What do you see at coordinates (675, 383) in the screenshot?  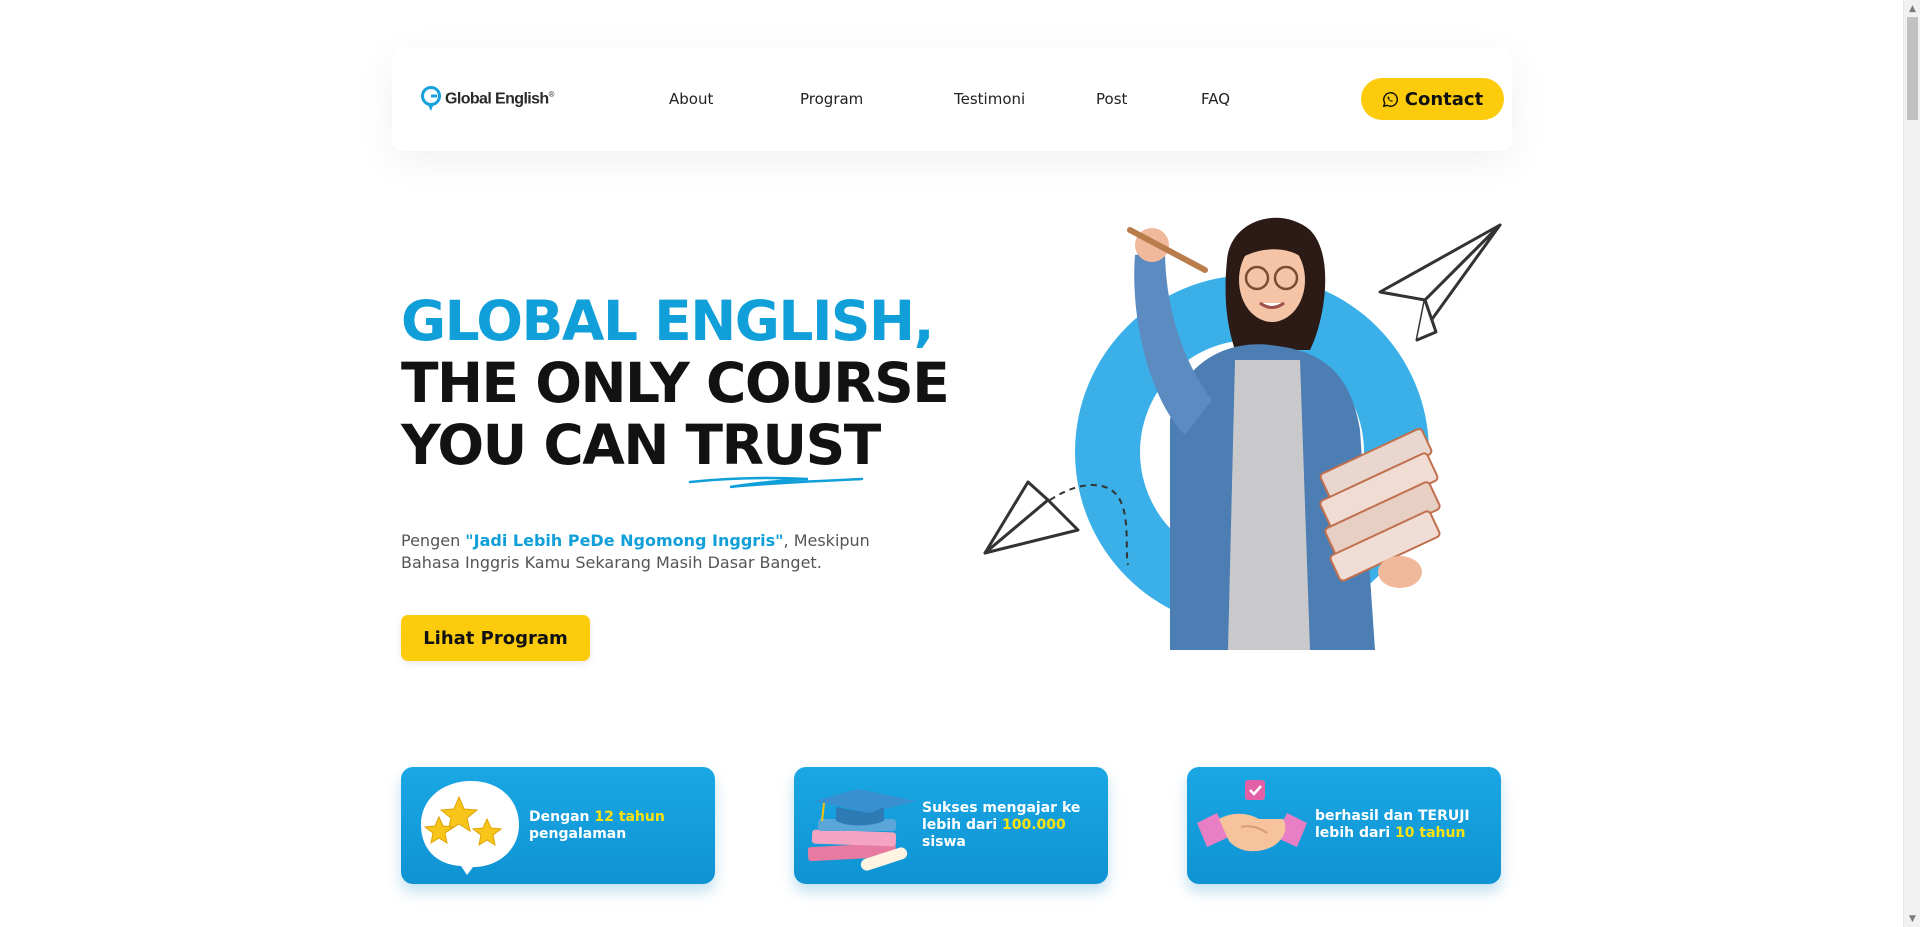 I see `hero-title-line2: THE ONLY COURSE` at bounding box center [675, 383].